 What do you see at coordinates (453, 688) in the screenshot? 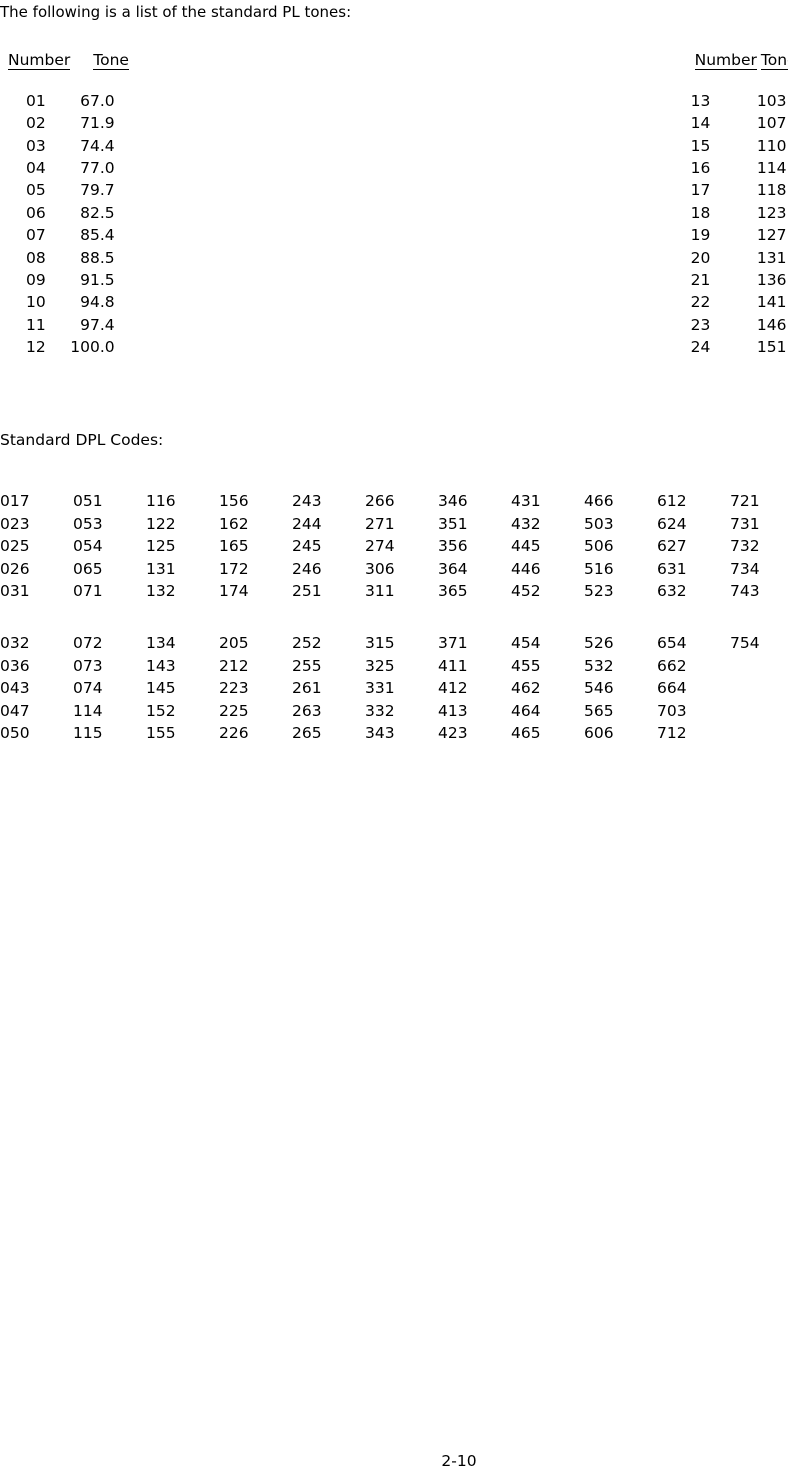
I see `dpl-code-cell: 412` at bounding box center [453, 688].